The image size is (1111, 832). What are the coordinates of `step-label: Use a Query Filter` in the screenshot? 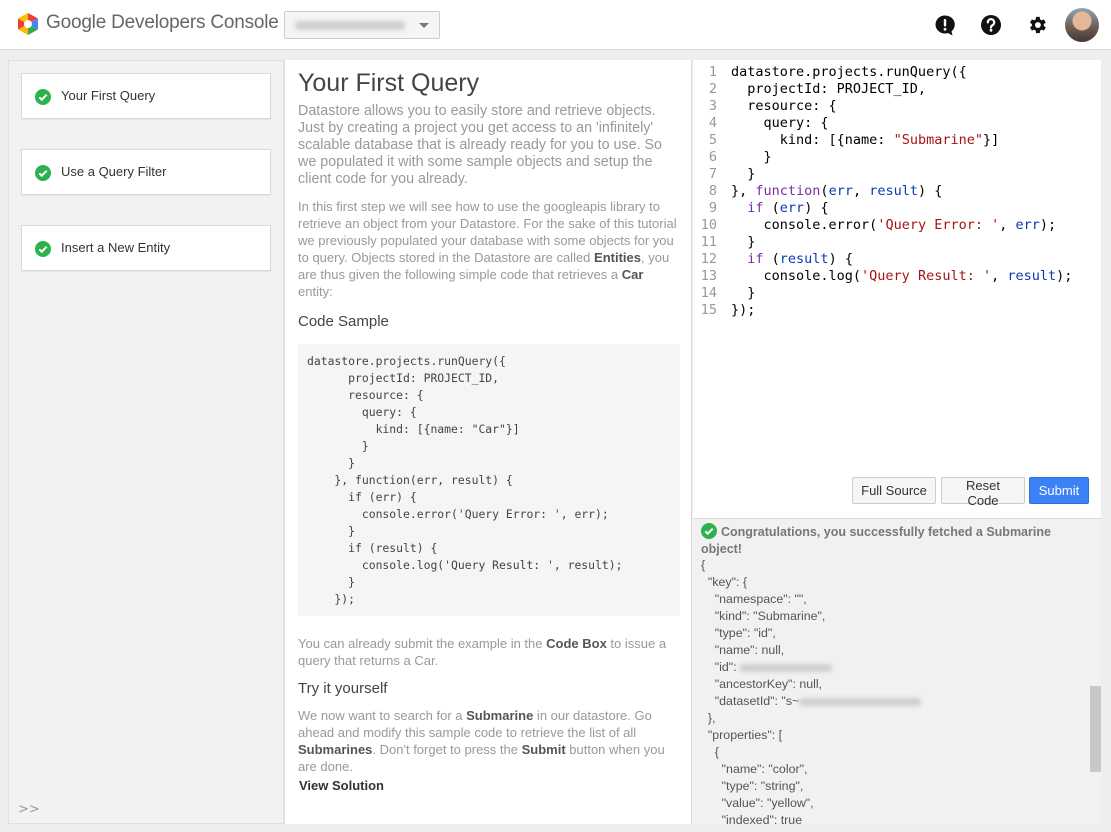 It's located at (114, 171).